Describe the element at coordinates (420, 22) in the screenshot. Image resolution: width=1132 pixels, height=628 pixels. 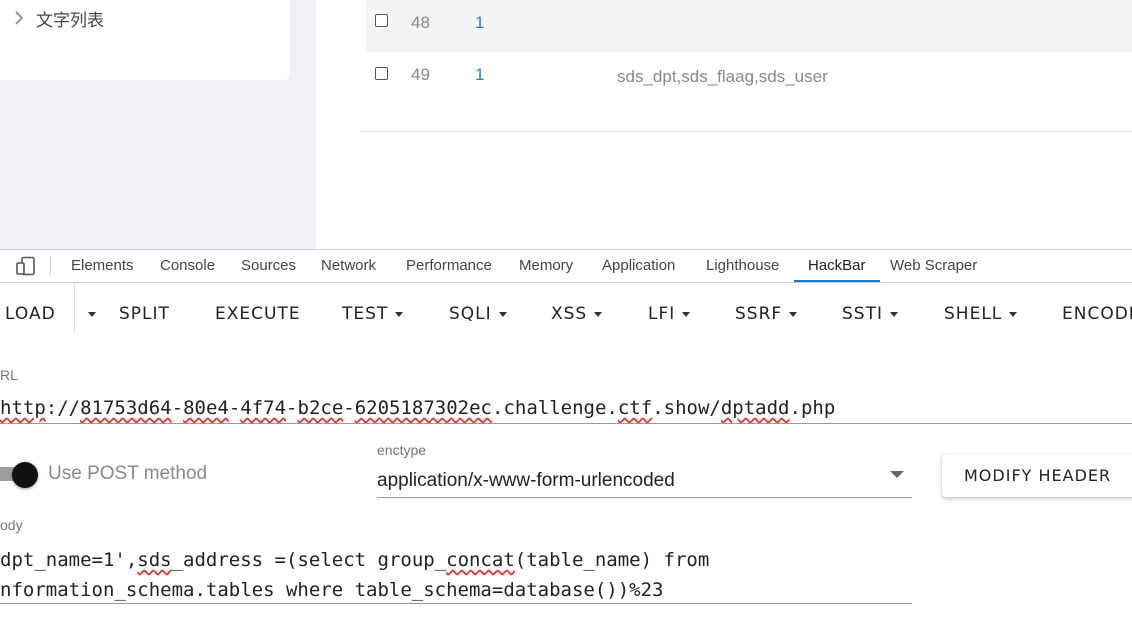
I see `row-id: 48` at that location.